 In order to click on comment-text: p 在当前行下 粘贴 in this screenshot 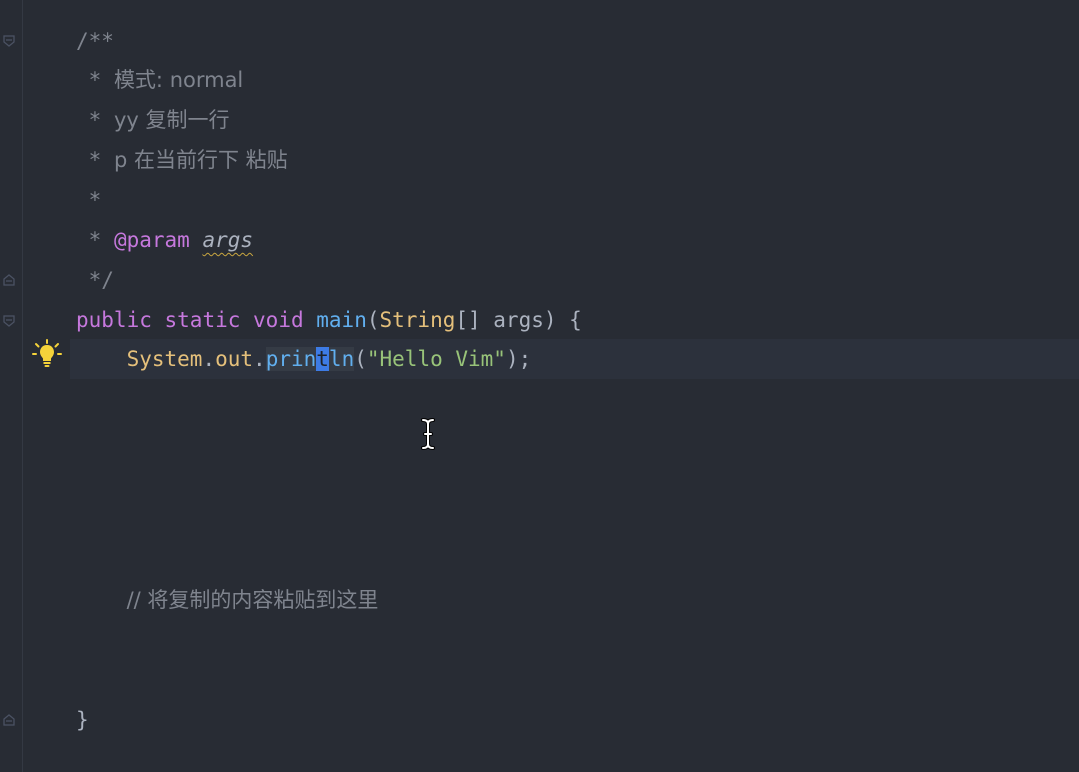, I will do `click(200, 160)`.